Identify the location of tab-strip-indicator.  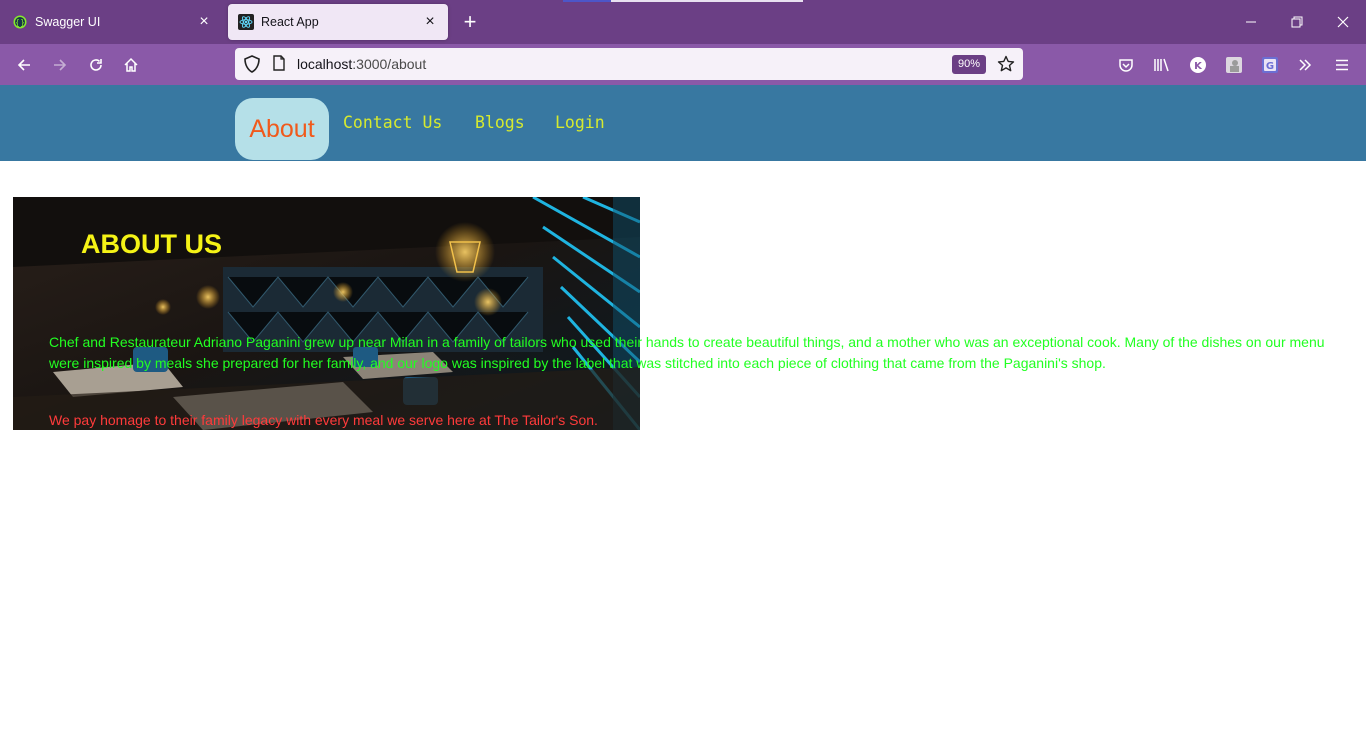
(683, 1).